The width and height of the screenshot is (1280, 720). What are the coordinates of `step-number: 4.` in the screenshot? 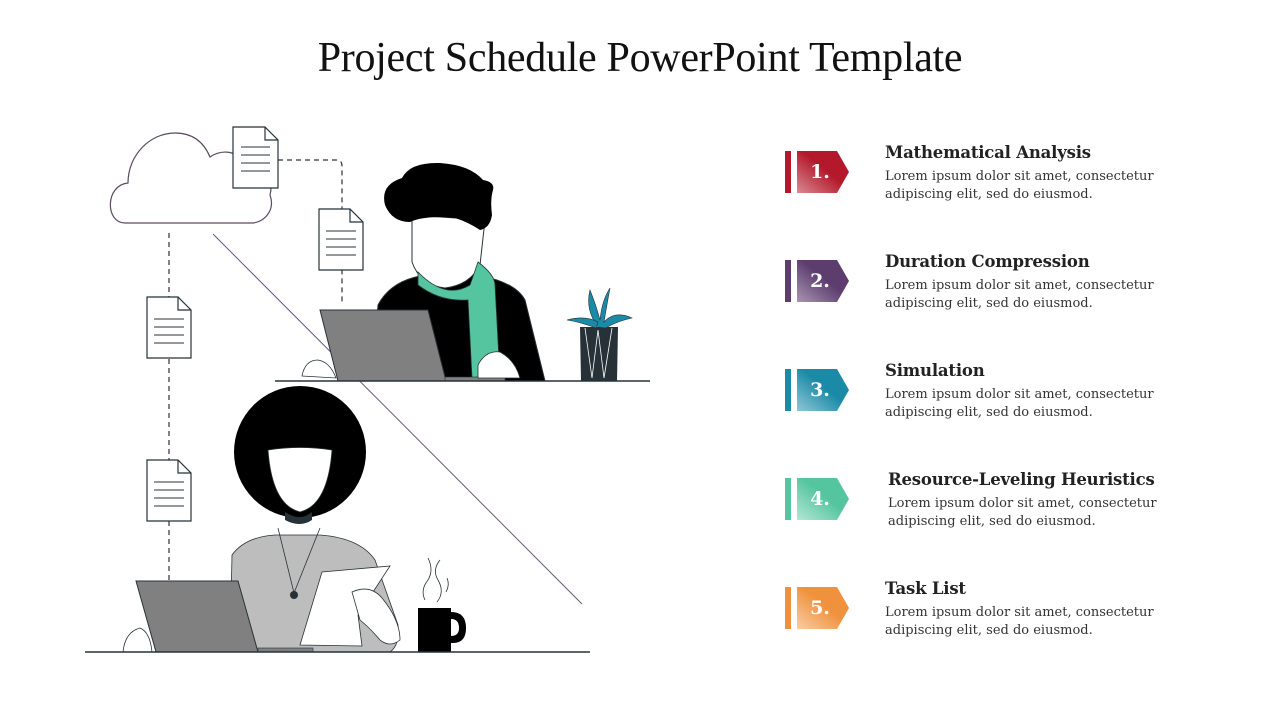 It's located at (820, 499).